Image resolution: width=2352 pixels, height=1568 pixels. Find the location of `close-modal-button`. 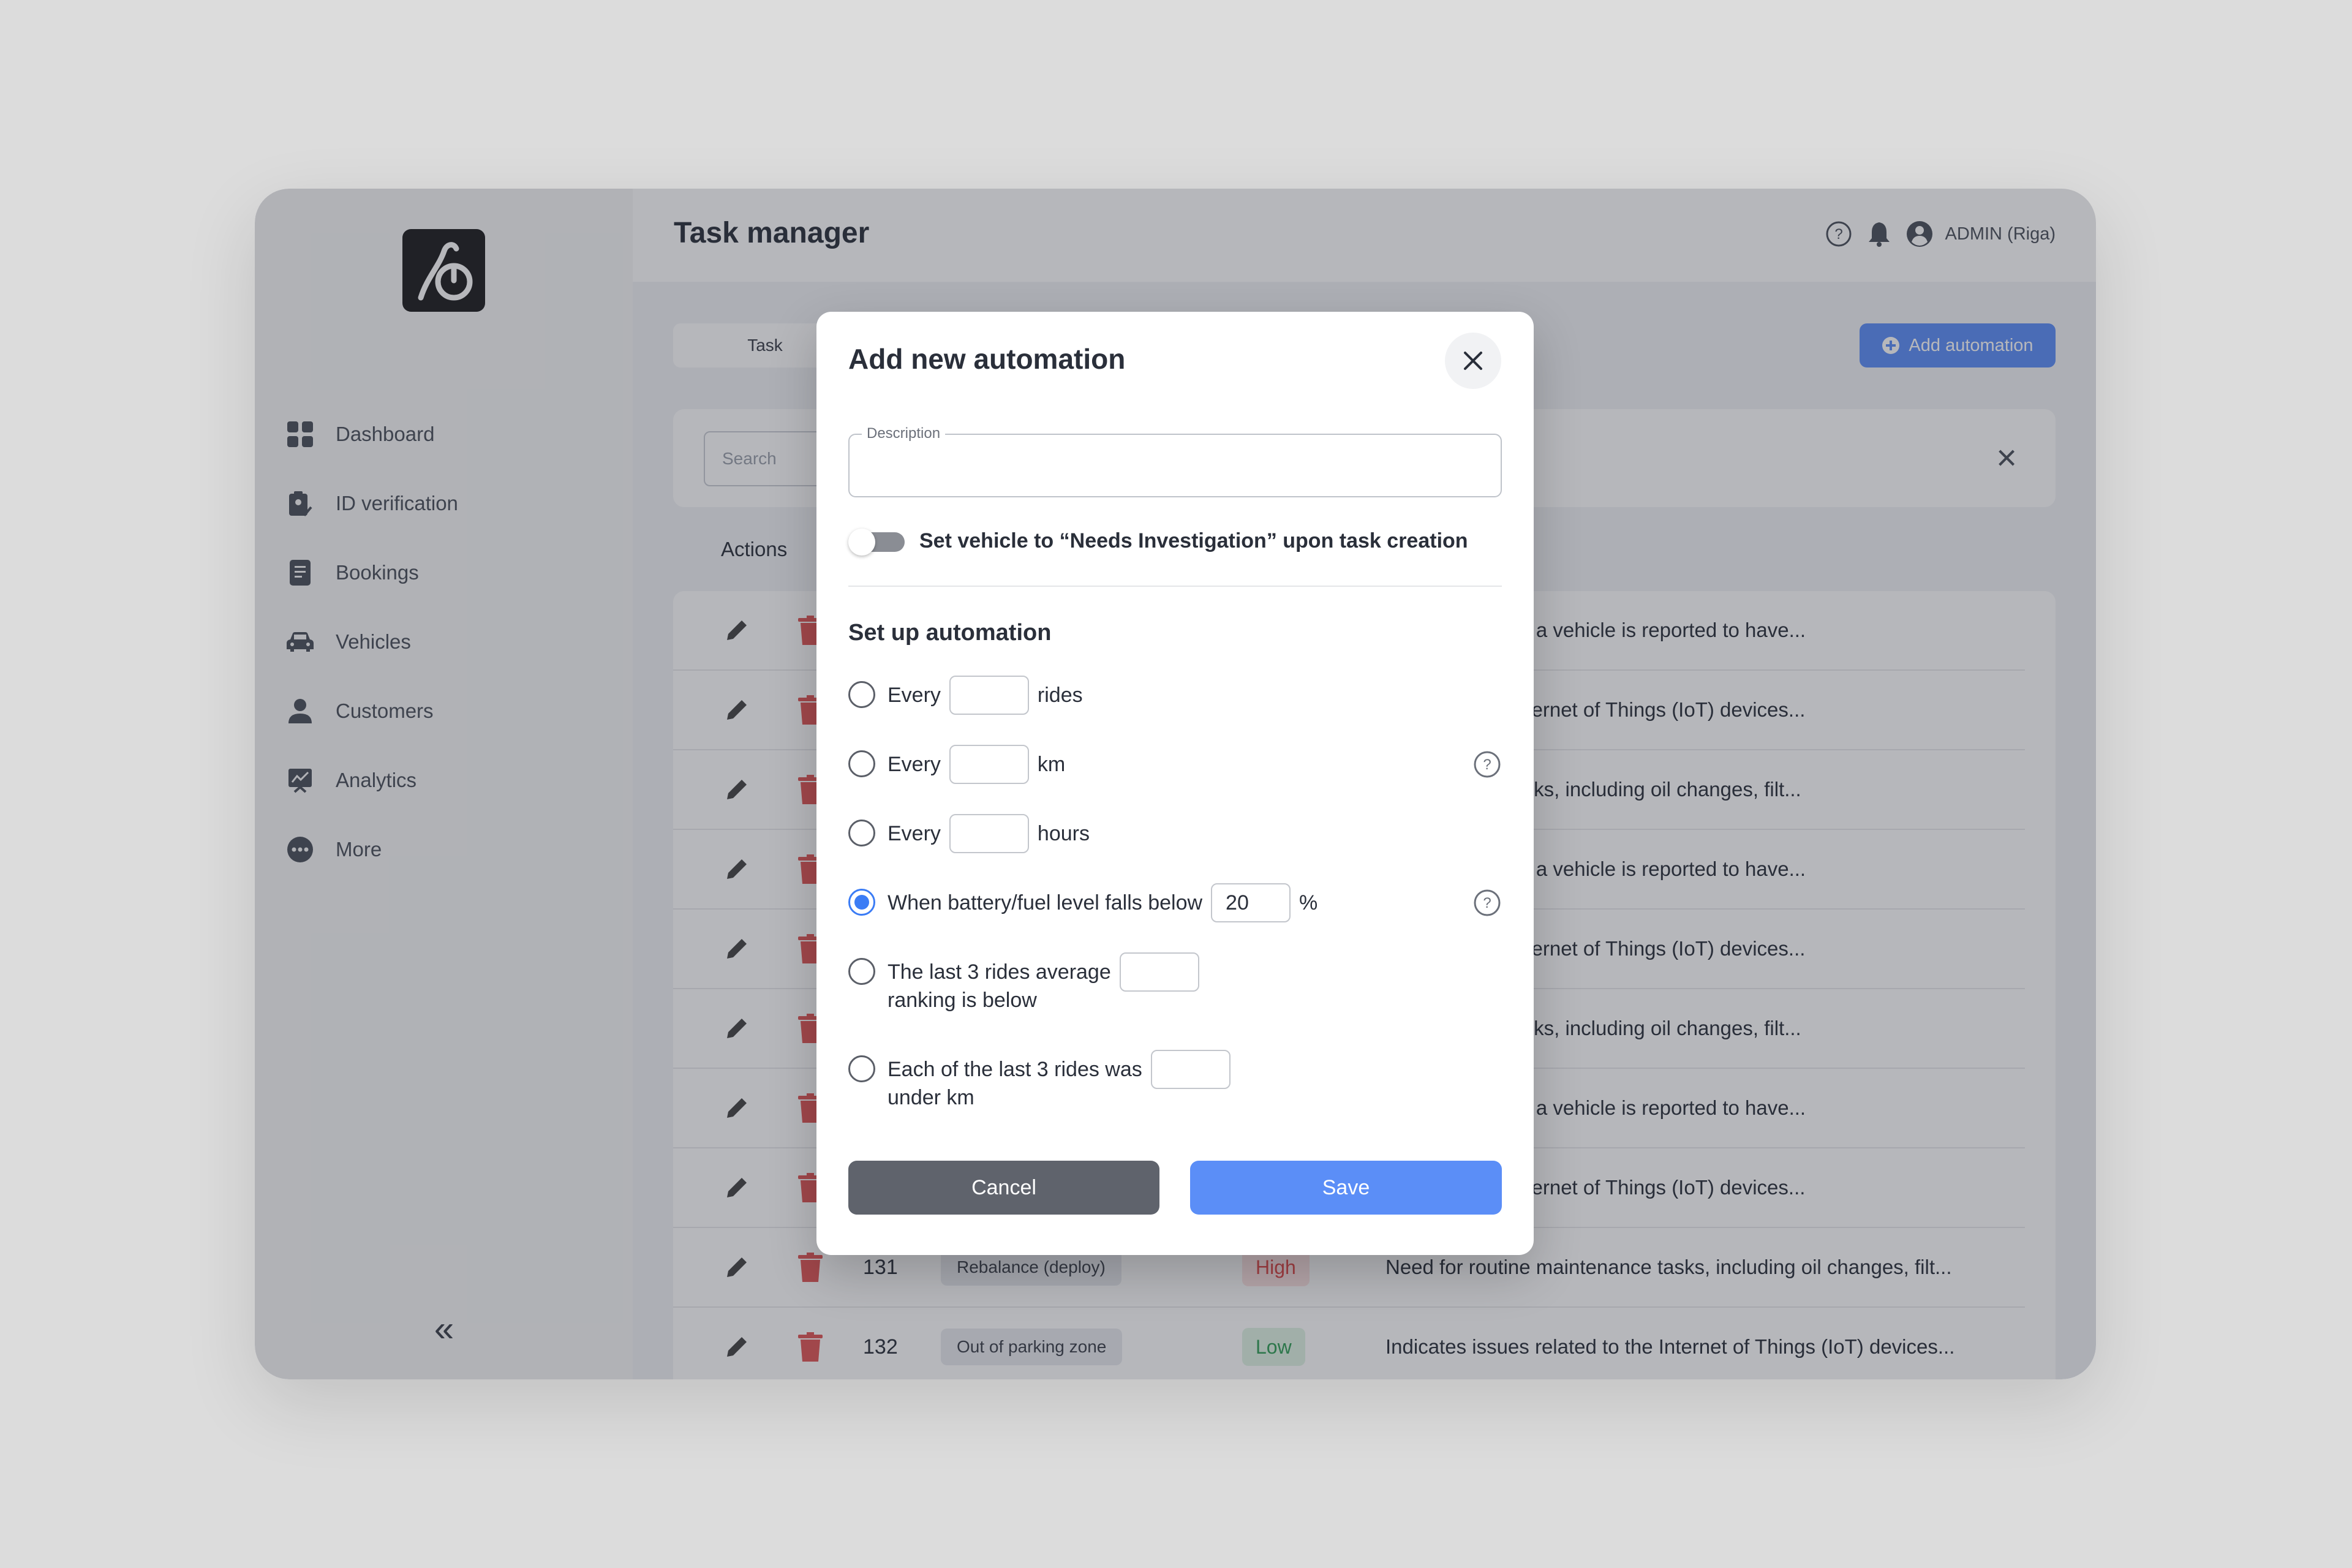

close-modal-button is located at coordinates (1473, 361).